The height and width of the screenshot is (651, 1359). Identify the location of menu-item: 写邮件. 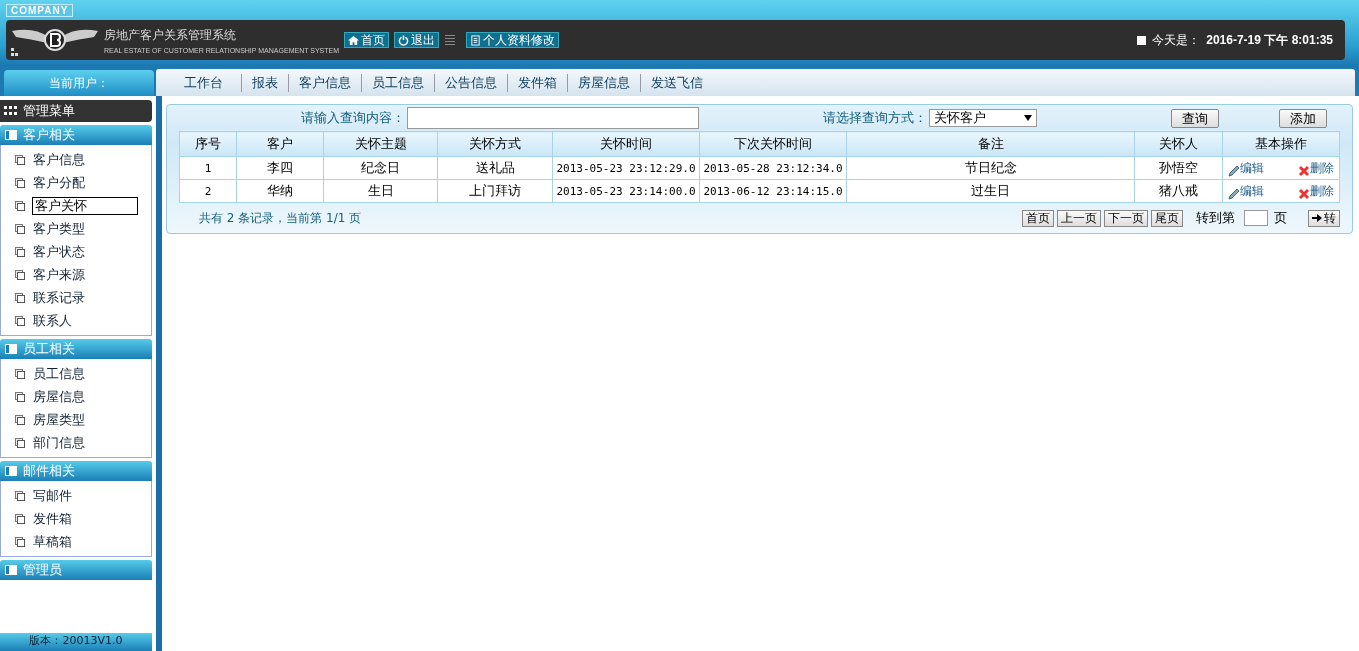
(83, 495).